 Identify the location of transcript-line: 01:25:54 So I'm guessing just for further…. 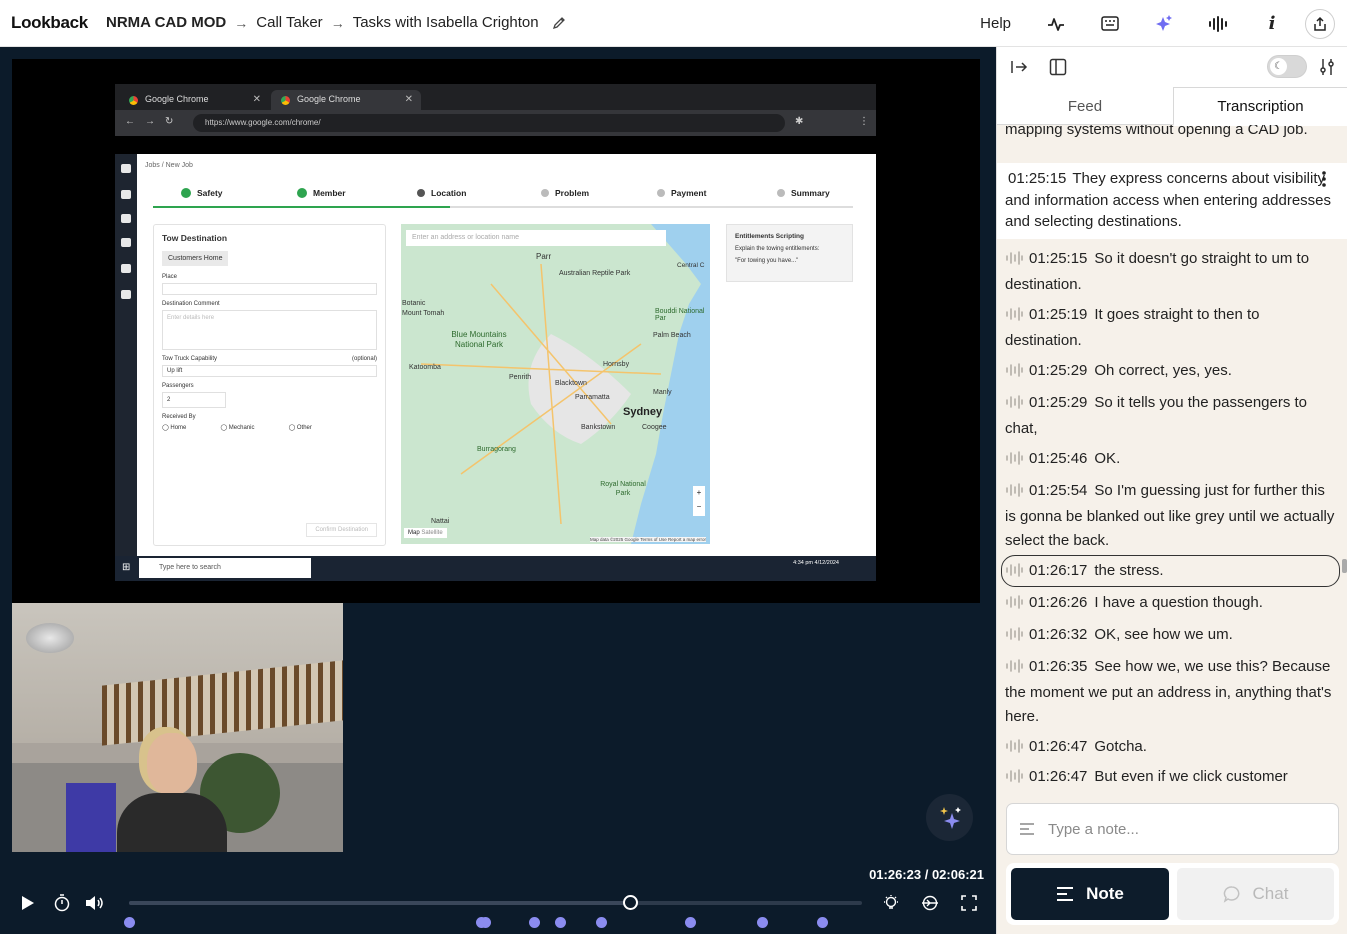
(1170, 516).